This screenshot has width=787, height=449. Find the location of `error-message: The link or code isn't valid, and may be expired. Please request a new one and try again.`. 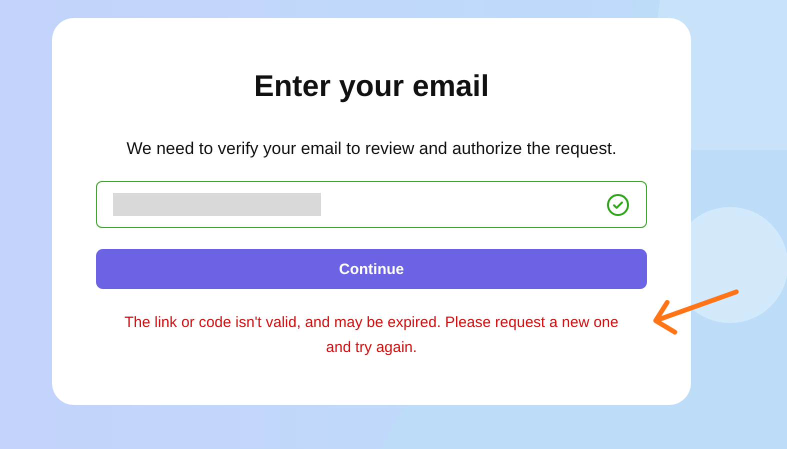

error-message: The link or code isn't valid, and may be expired. Please request a new one and try again. is located at coordinates (372, 335).